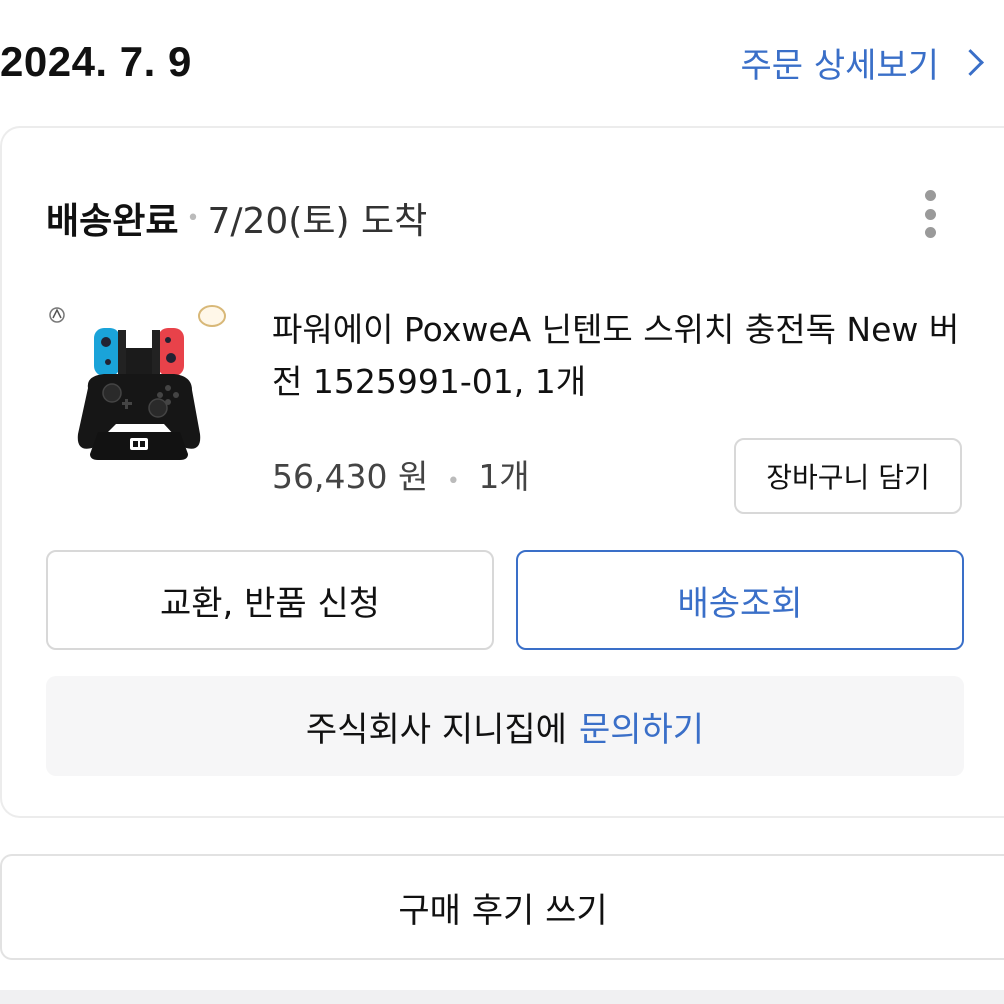 This screenshot has height=1004, width=1004. What do you see at coordinates (641, 726) in the screenshot?
I see `inquiry-link: 문의하기` at bounding box center [641, 726].